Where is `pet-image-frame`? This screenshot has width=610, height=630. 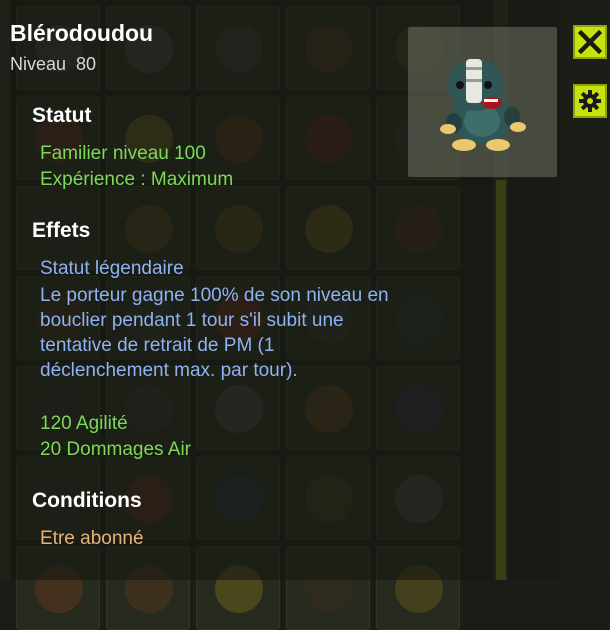
pet-image-frame is located at coordinates (482, 102).